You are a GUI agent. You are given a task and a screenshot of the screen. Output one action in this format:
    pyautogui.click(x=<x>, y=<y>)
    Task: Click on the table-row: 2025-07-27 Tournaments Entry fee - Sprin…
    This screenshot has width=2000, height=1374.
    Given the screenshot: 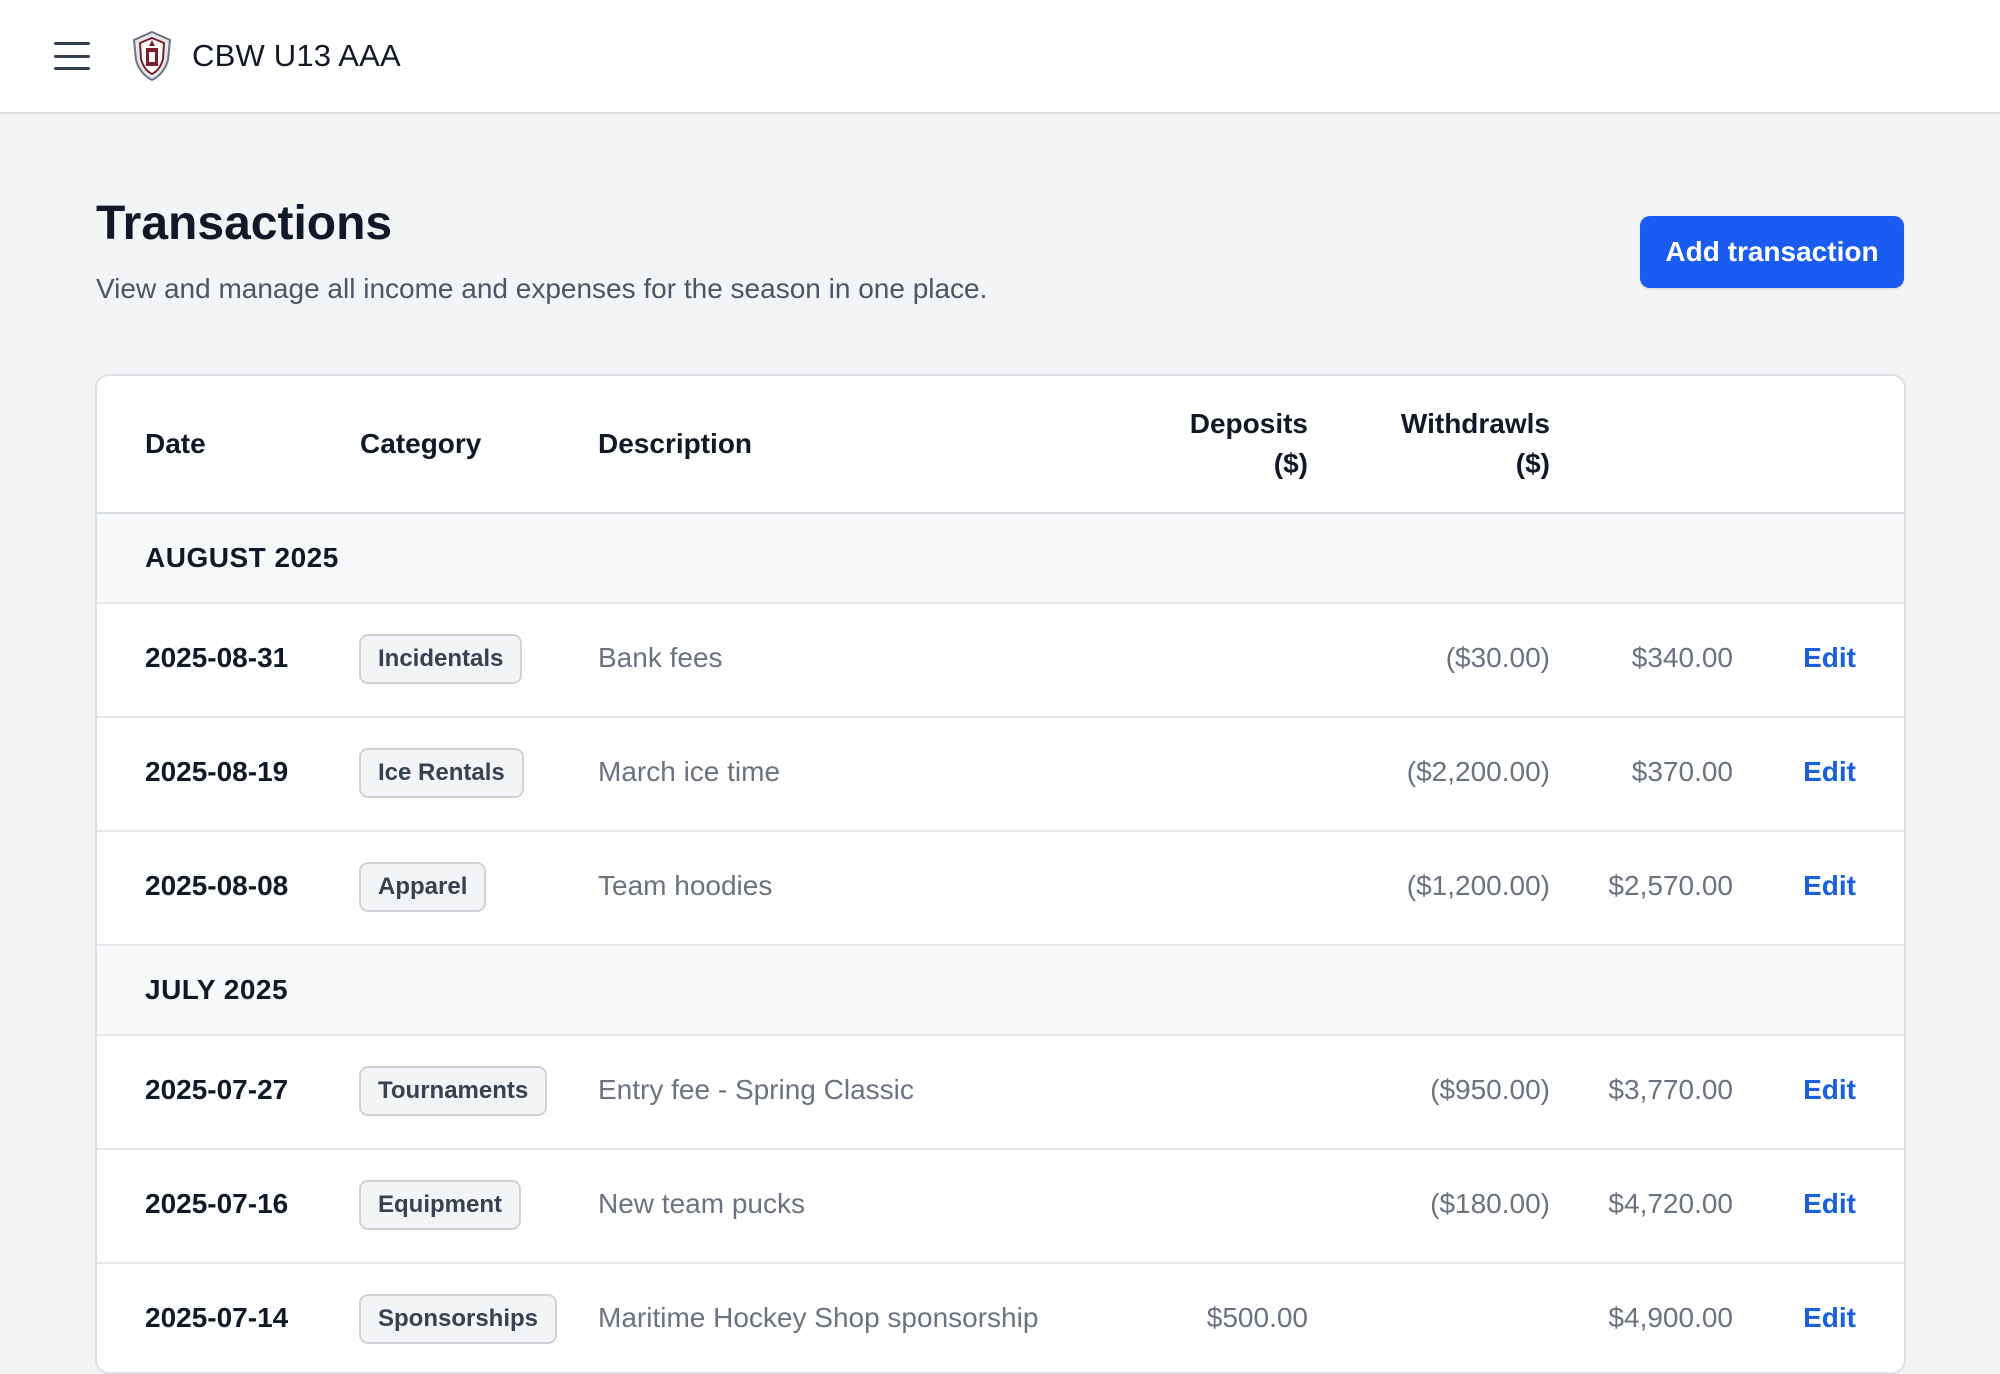 What is the action you would take?
    pyautogui.click(x=1000, y=1093)
    